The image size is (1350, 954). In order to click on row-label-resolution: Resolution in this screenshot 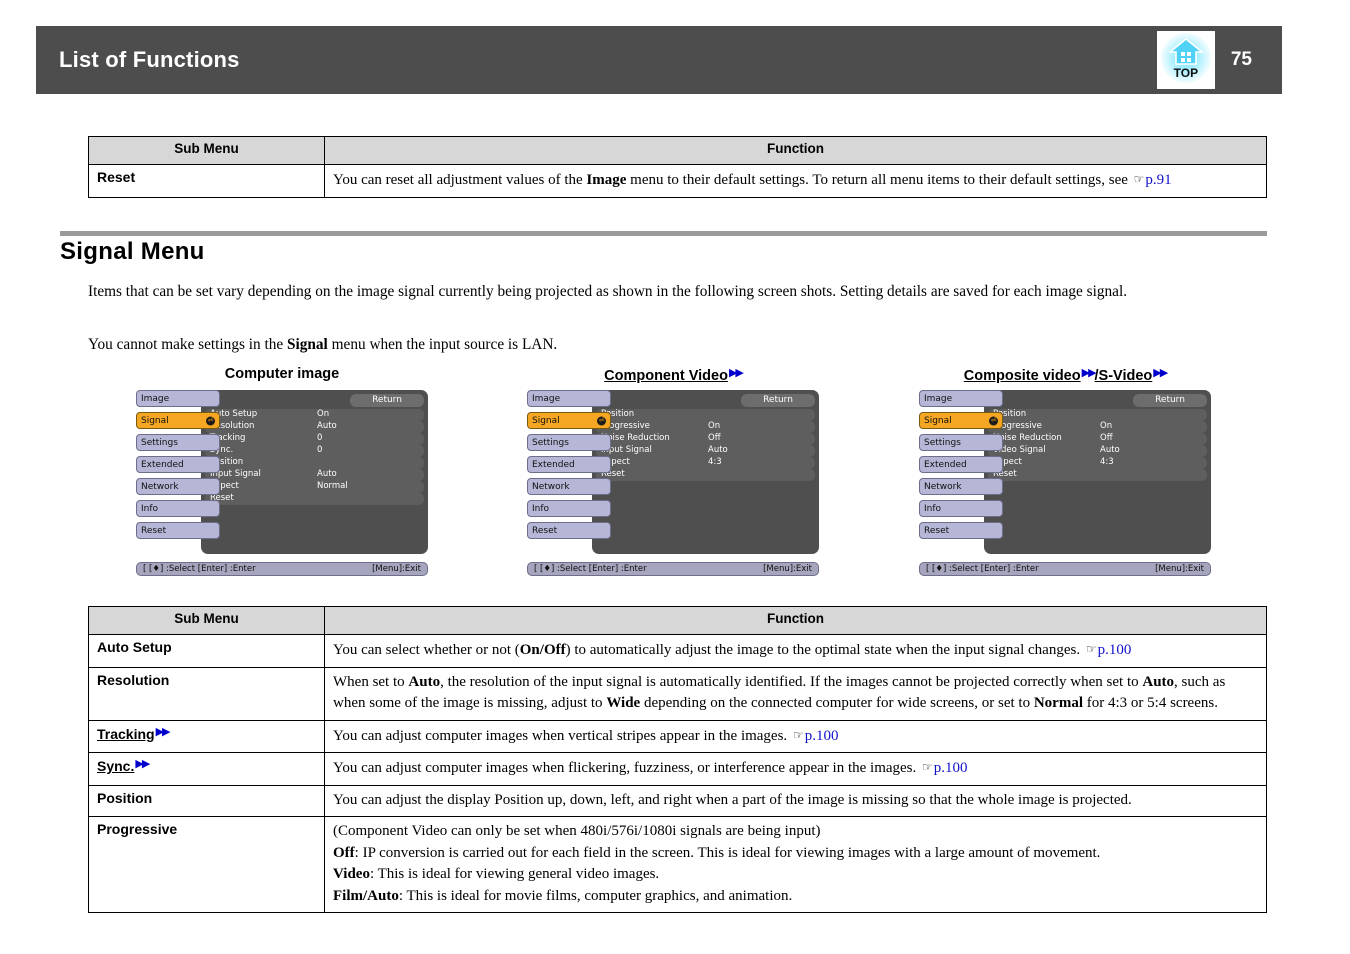, I will do `click(206, 693)`.